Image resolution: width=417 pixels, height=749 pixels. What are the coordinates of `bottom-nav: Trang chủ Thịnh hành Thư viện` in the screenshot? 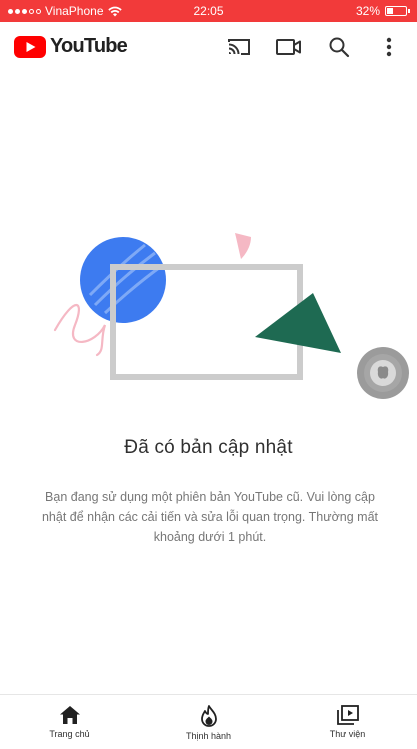 It's located at (208, 721).